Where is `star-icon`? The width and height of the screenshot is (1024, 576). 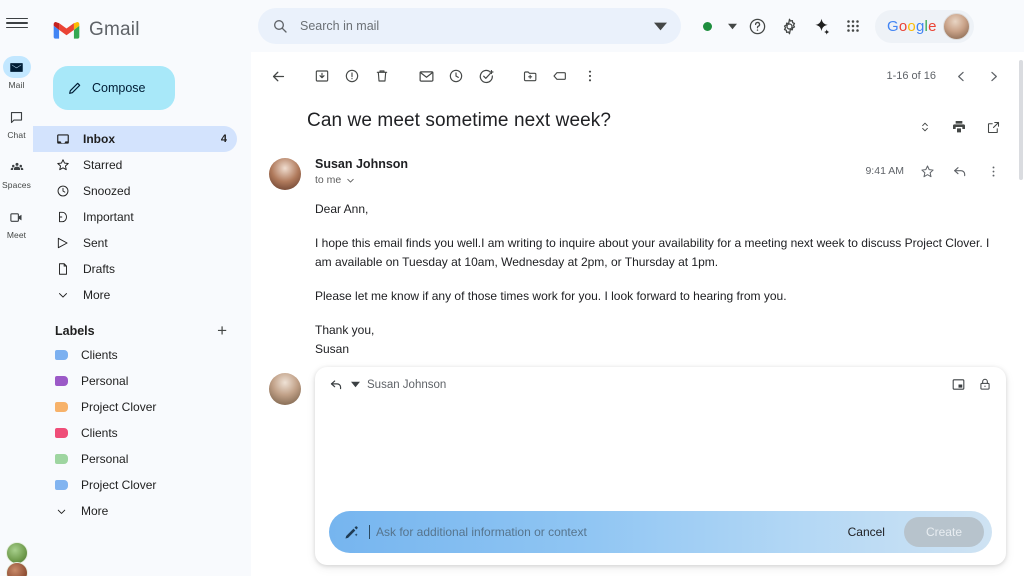 star-icon is located at coordinates (927, 171).